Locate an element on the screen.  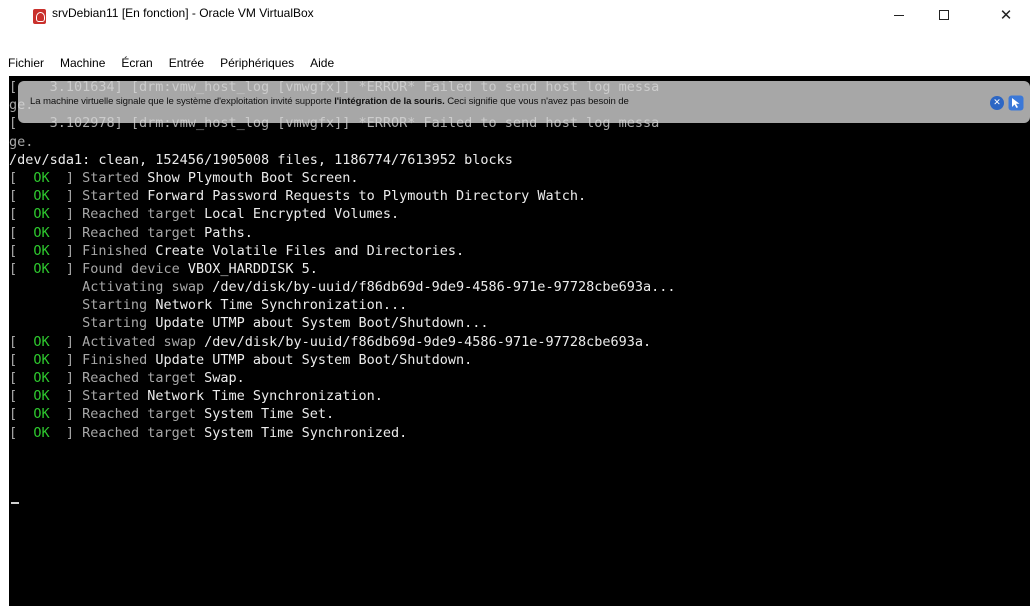
minimize-button is located at coordinates (899, 15).